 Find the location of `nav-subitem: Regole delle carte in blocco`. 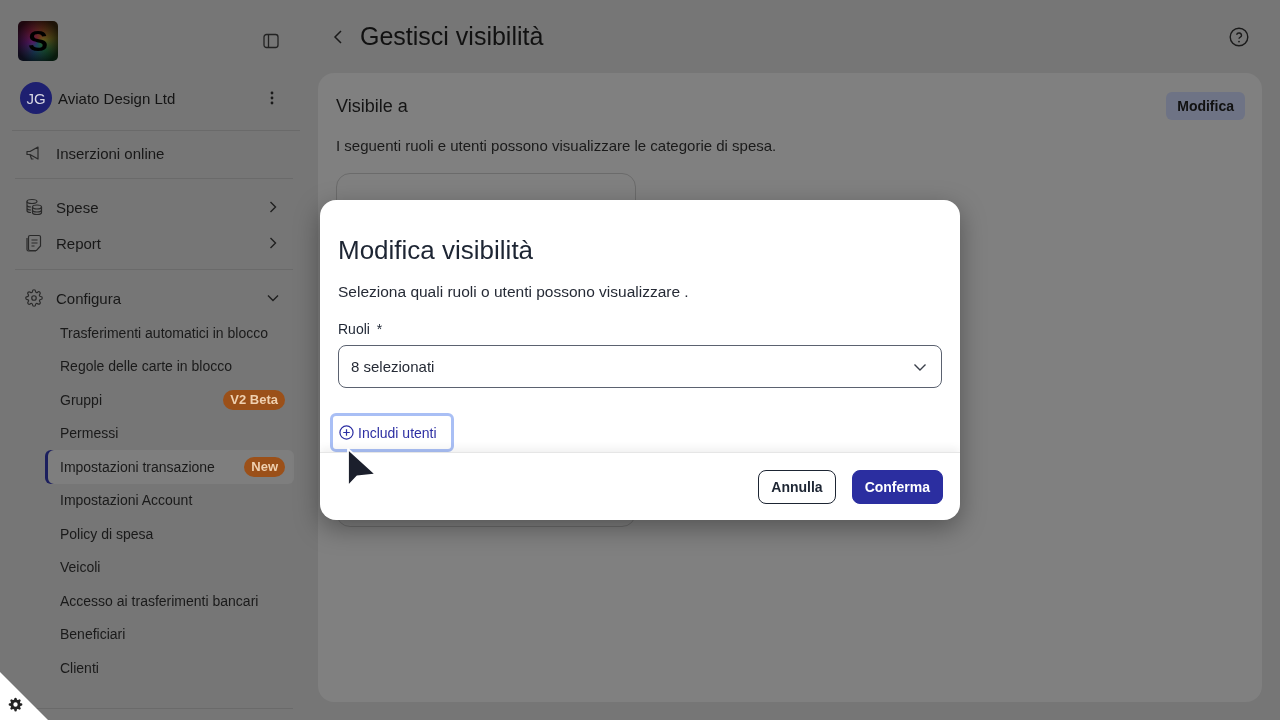

nav-subitem: Regole delle carte in blocco is located at coordinates (169, 366).